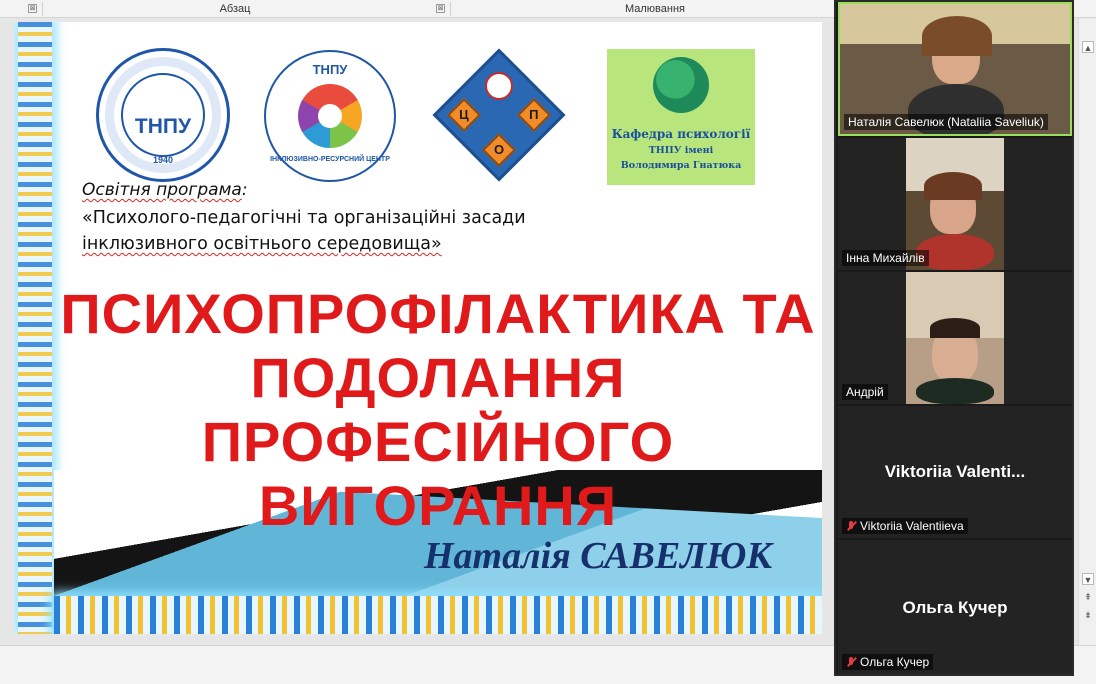 This screenshot has width=1096, height=684. I want to click on participant-tile: Наталія Савелюк (Nataliia Saveliuk), so click(955, 69).